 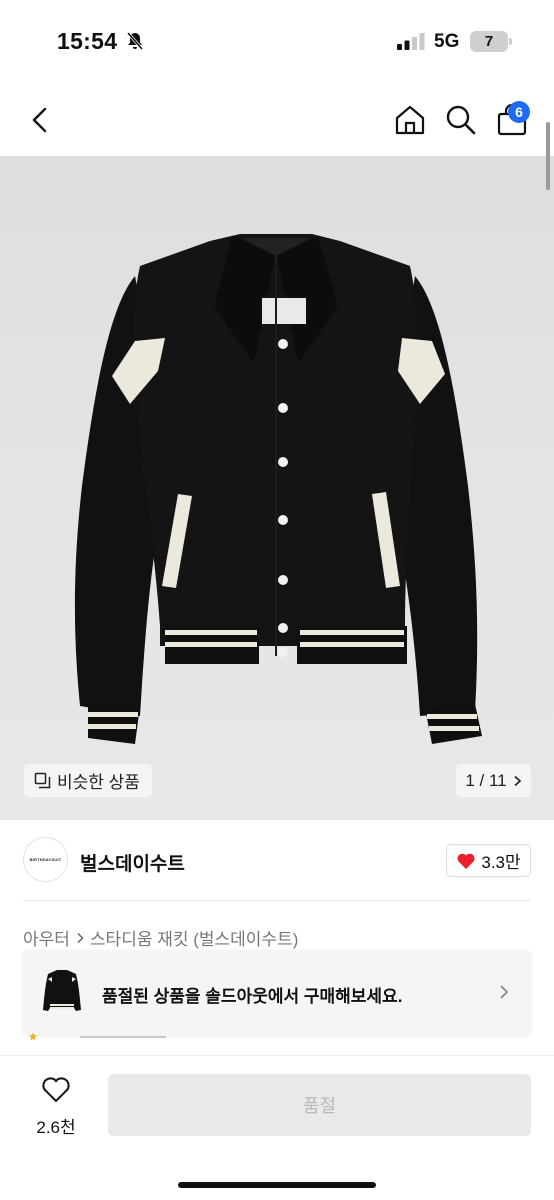 I want to click on status-bar: 15:54 5G 7, so click(x=277, y=42).